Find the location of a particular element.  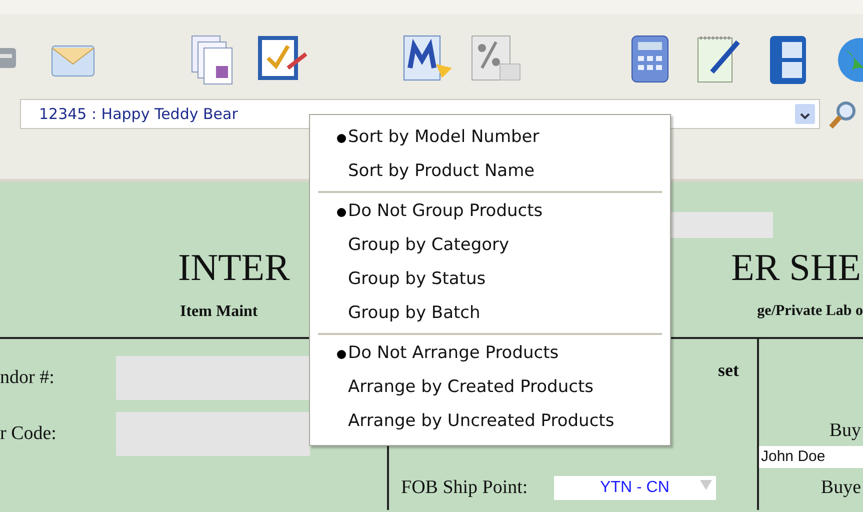

fob-select: YTN - CN is located at coordinates (635, 488).